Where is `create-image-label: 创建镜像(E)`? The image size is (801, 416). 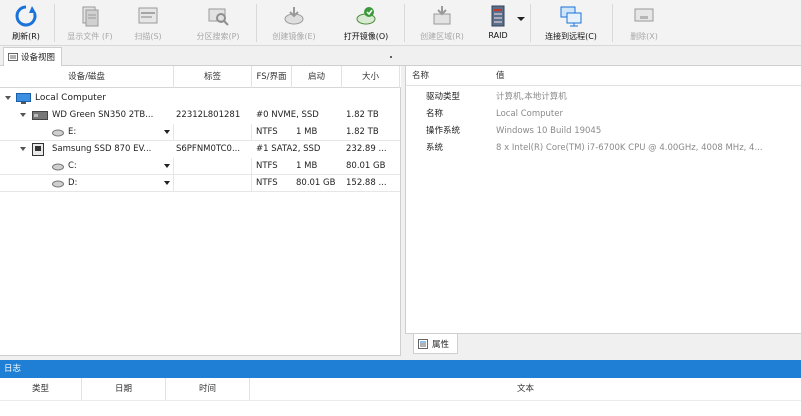
create-image-label: 创建镜像(E) is located at coordinates (294, 36).